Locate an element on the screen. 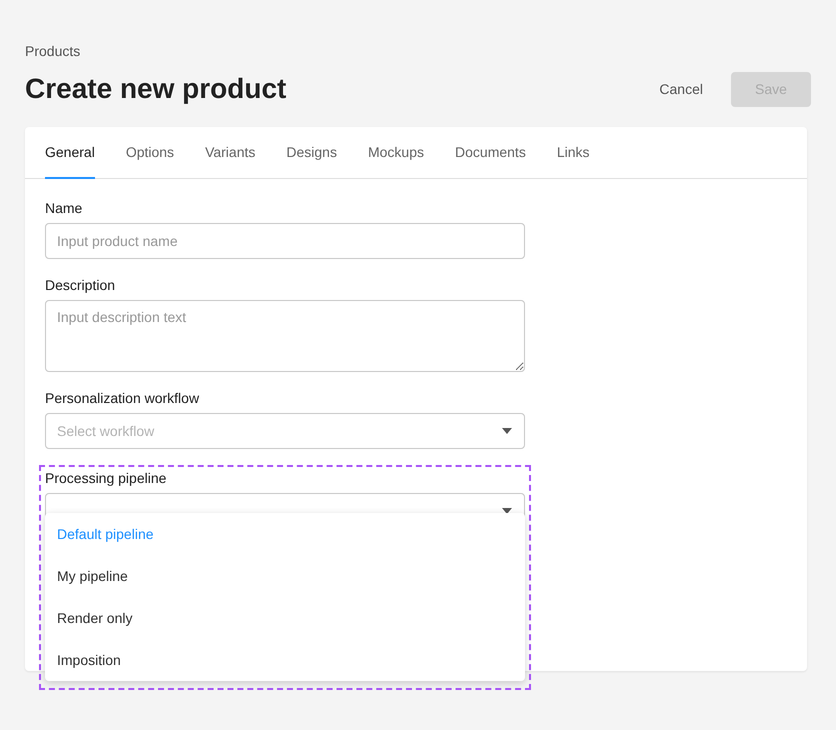 This screenshot has height=730, width=836. tab: General is located at coordinates (70, 153).